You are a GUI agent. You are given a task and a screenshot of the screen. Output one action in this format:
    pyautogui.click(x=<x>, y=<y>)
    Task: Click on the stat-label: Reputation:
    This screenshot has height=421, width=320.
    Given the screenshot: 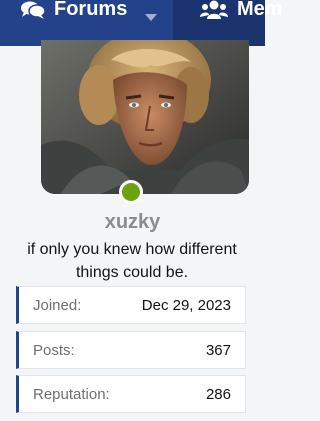 What is the action you would take?
    pyautogui.click(x=71, y=394)
    